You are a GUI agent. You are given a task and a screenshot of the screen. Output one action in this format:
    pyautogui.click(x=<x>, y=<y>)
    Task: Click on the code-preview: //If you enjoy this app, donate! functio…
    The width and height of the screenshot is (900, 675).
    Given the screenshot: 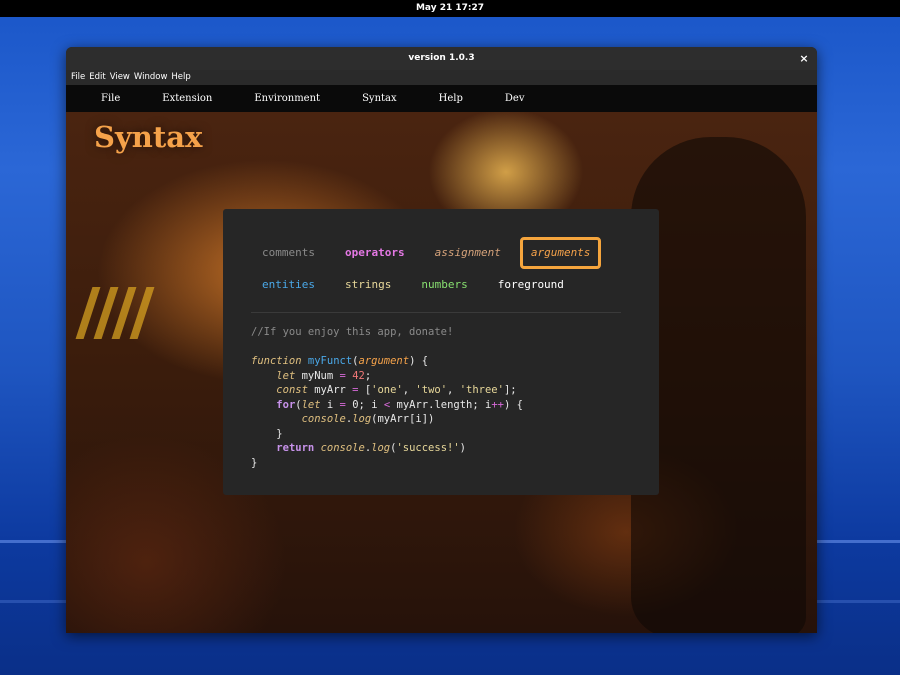 What is the action you would take?
    pyautogui.click(x=387, y=397)
    